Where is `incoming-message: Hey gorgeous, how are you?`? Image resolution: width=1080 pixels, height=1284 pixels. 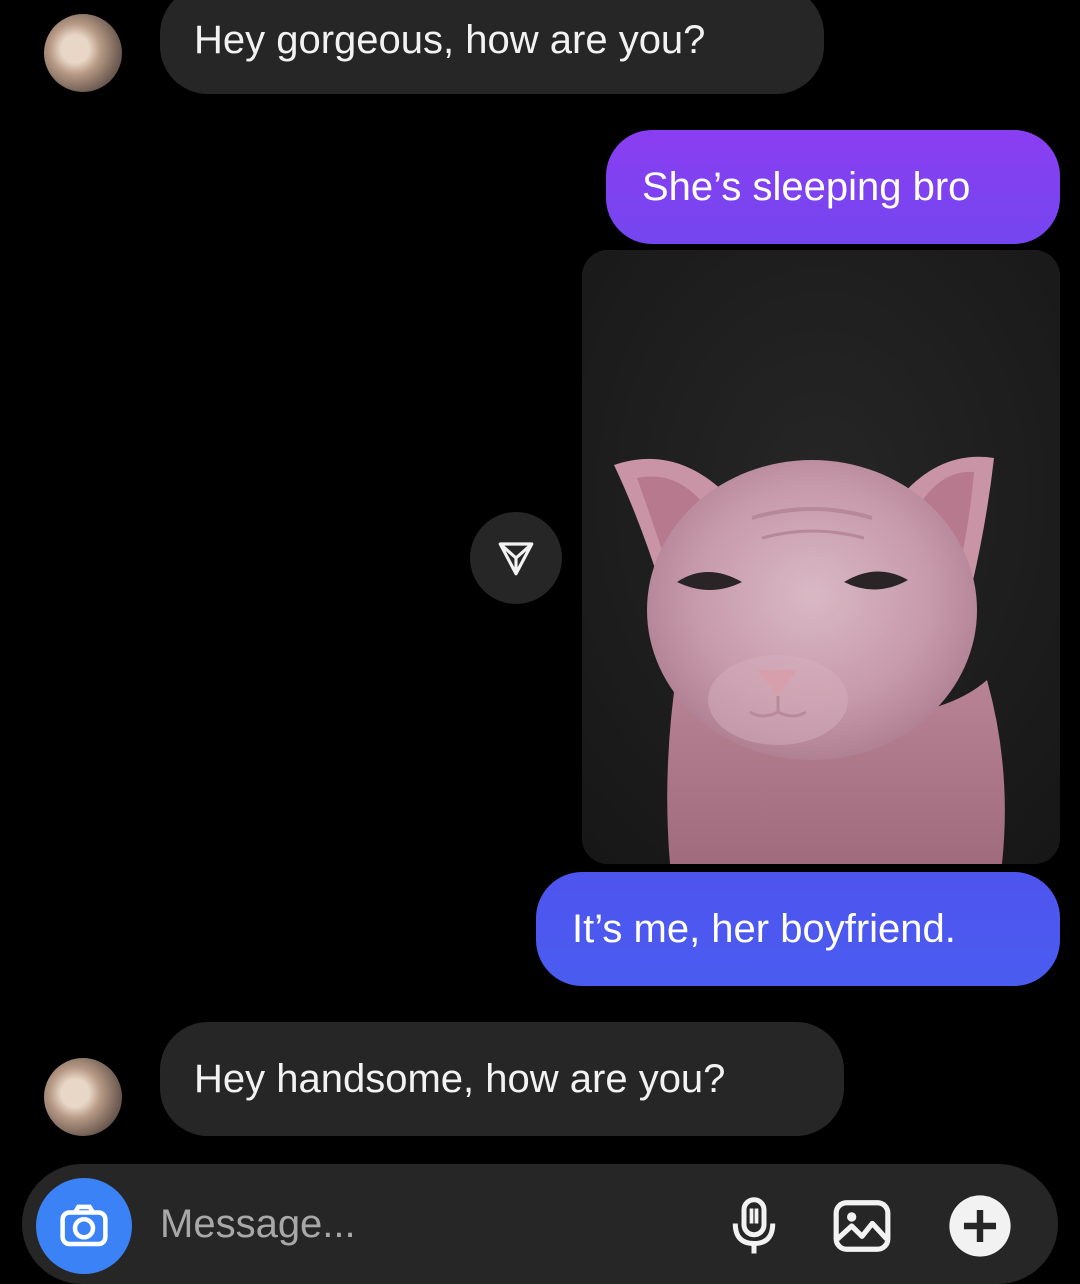
incoming-message: Hey gorgeous, how are you? is located at coordinates (492, 47).